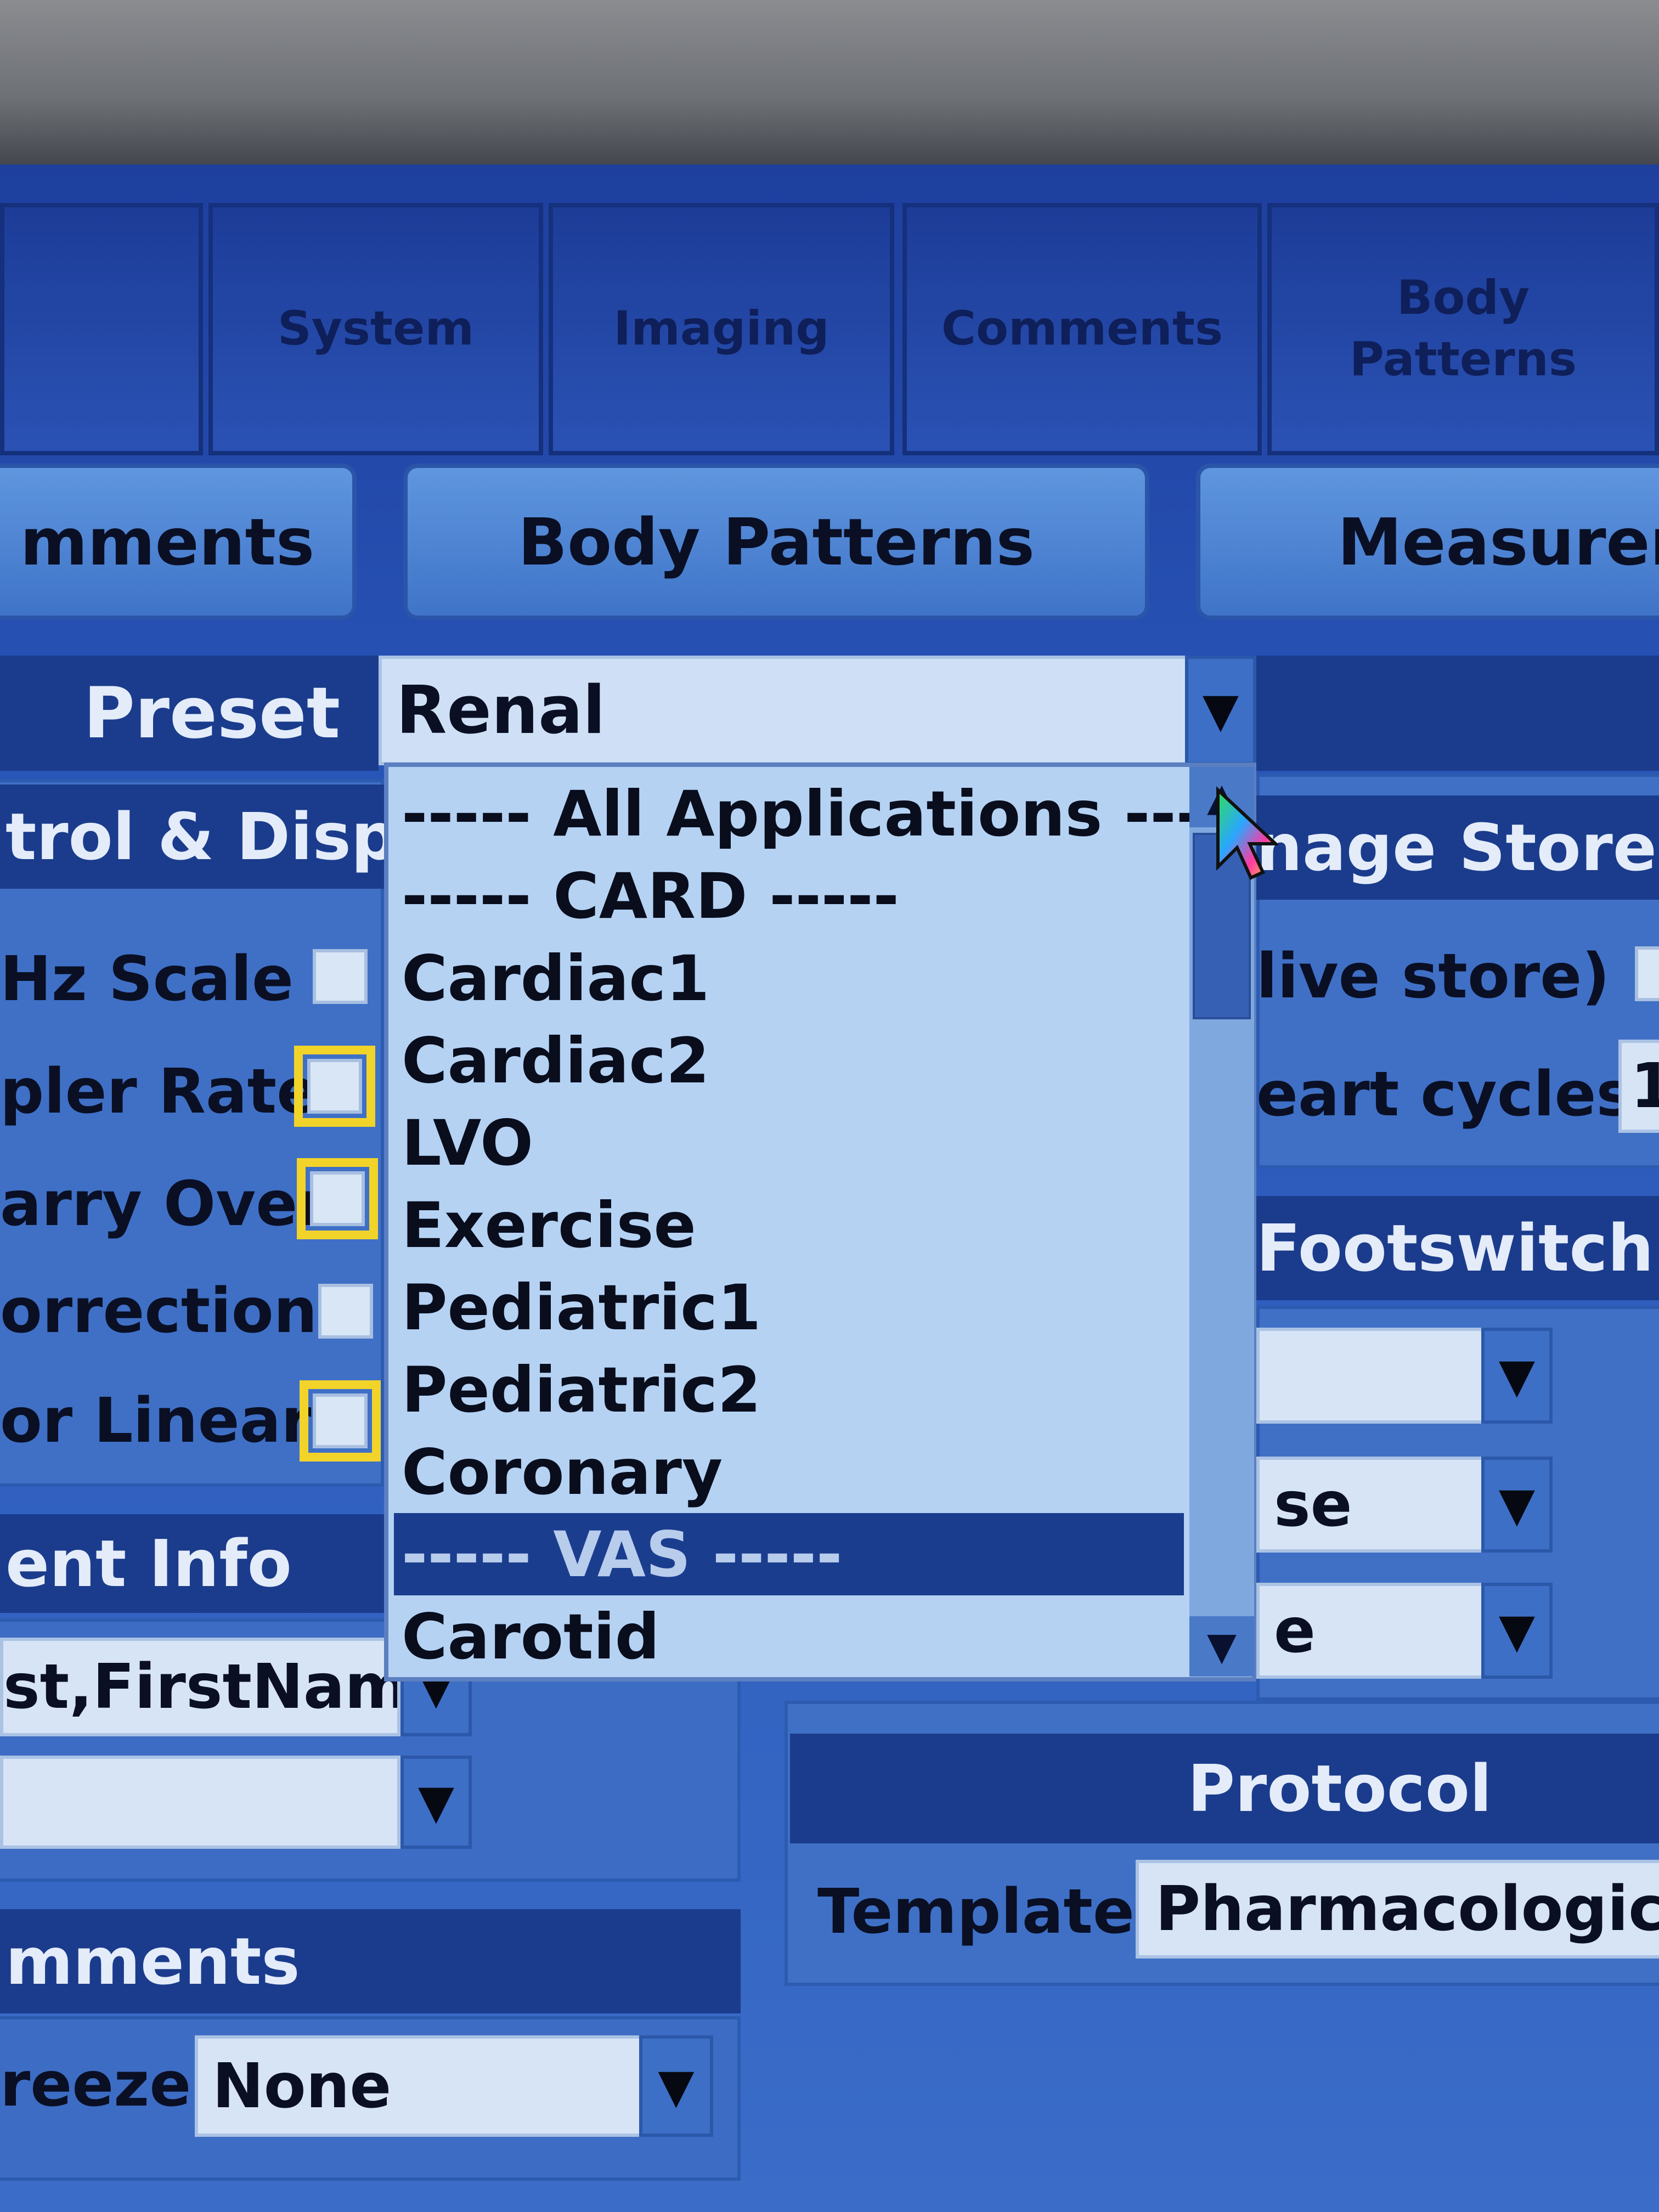 The width and height of the screenshot is (1659, 2212). I want to click on preset-label: Preset, so click(189, 713).